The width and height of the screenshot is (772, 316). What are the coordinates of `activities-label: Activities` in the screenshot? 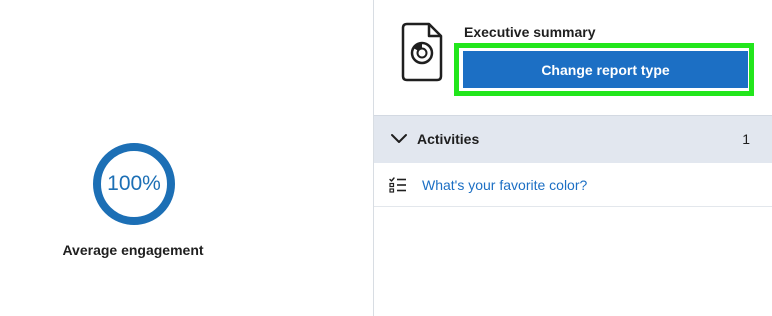 It's located at (448, 139).